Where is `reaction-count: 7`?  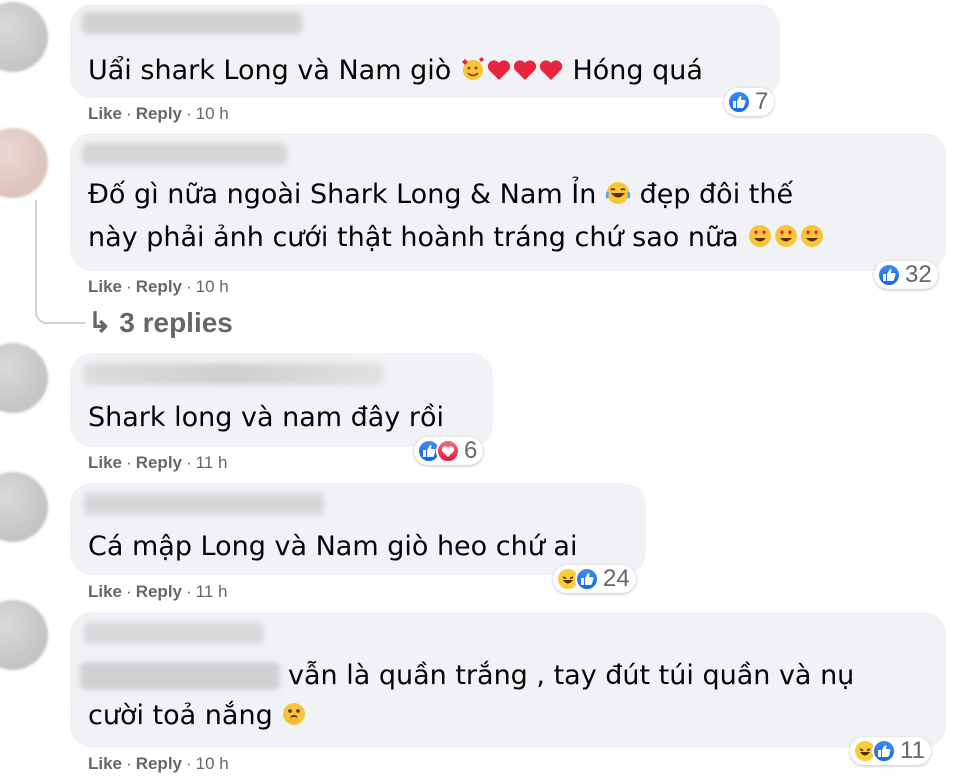 reaction-count: 7 is located at coordinates (762, 101).